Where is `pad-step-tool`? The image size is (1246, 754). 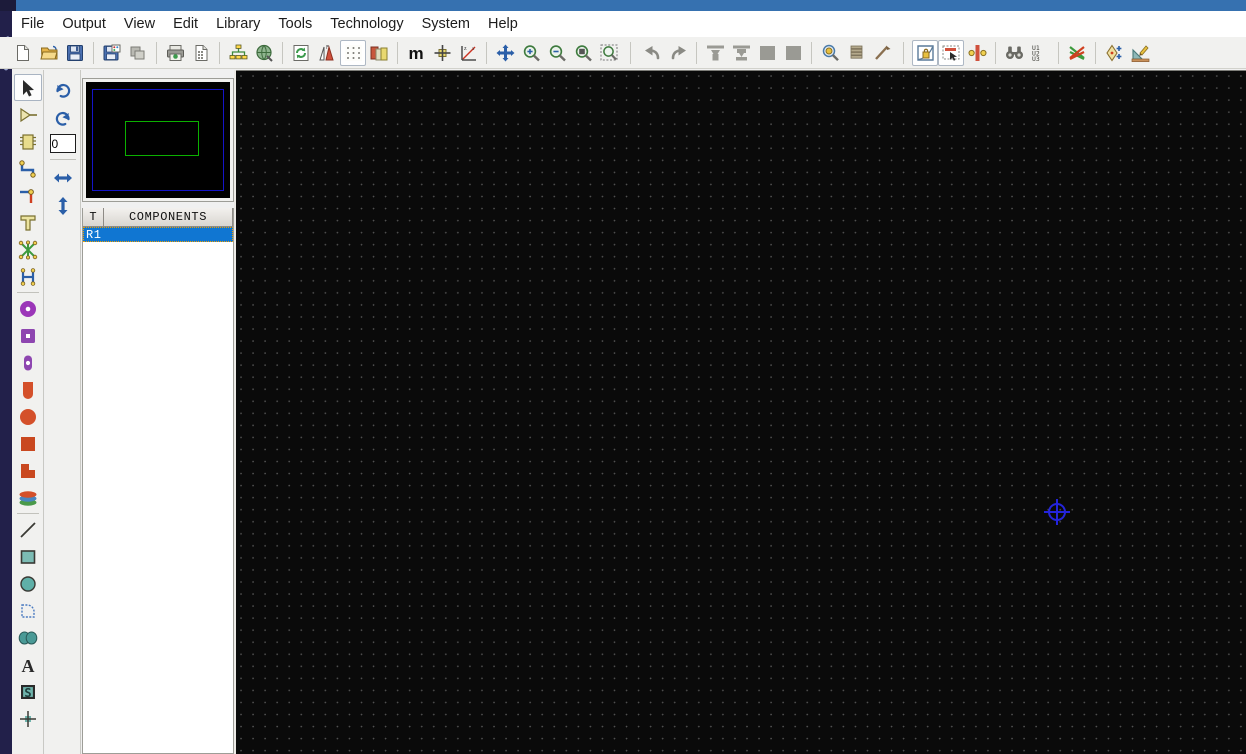
pad-step-tool is located at coordinates (28, 470).